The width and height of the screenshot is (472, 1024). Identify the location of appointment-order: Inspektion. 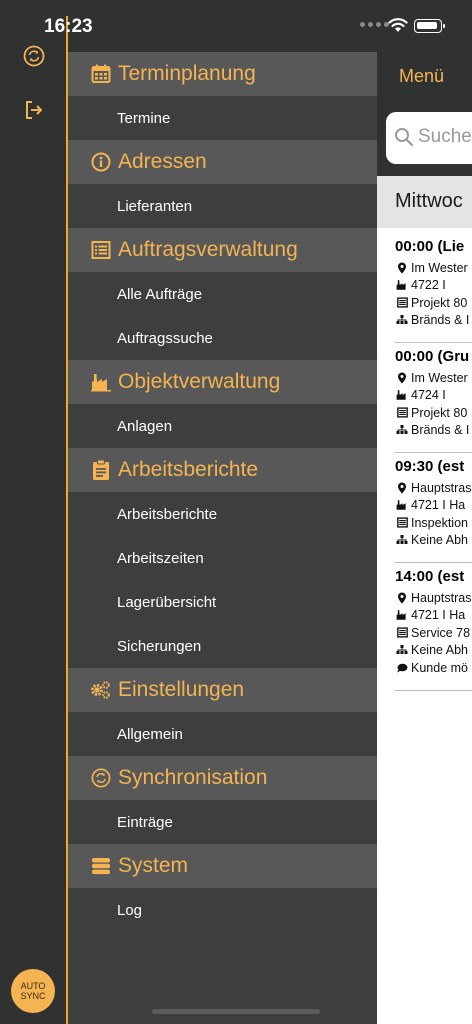
(439, 522).